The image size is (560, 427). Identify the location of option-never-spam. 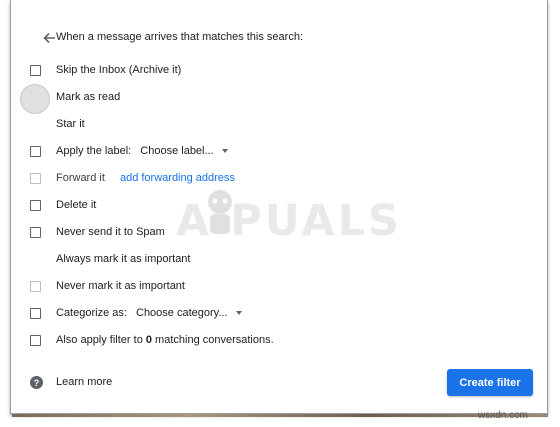
(34, 232).